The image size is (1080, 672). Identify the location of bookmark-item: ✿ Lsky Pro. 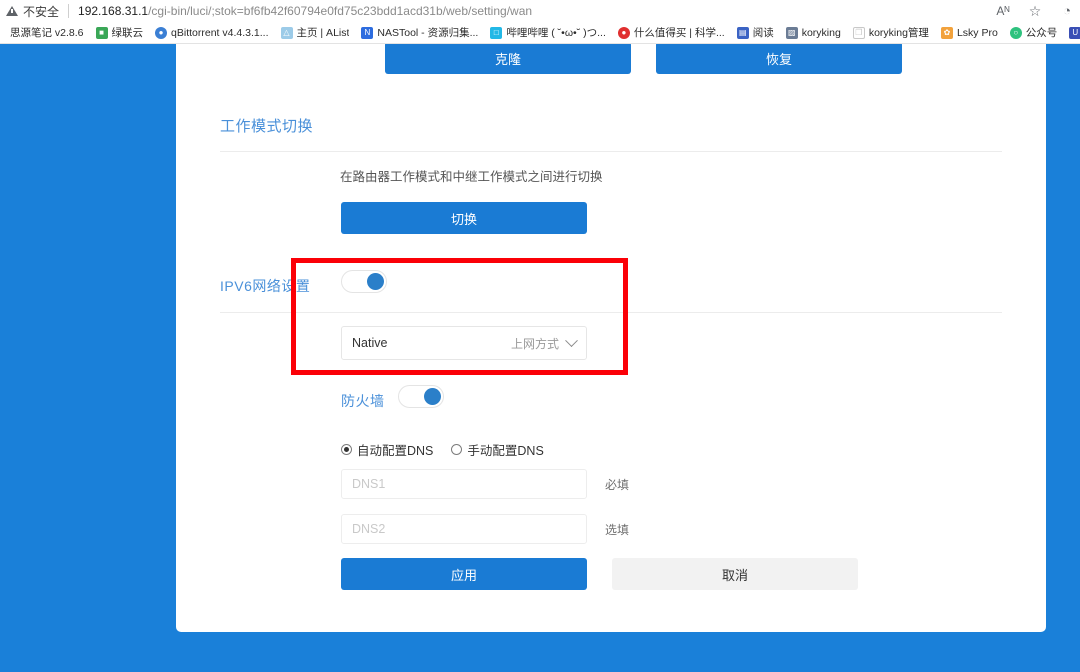
(969, 32).